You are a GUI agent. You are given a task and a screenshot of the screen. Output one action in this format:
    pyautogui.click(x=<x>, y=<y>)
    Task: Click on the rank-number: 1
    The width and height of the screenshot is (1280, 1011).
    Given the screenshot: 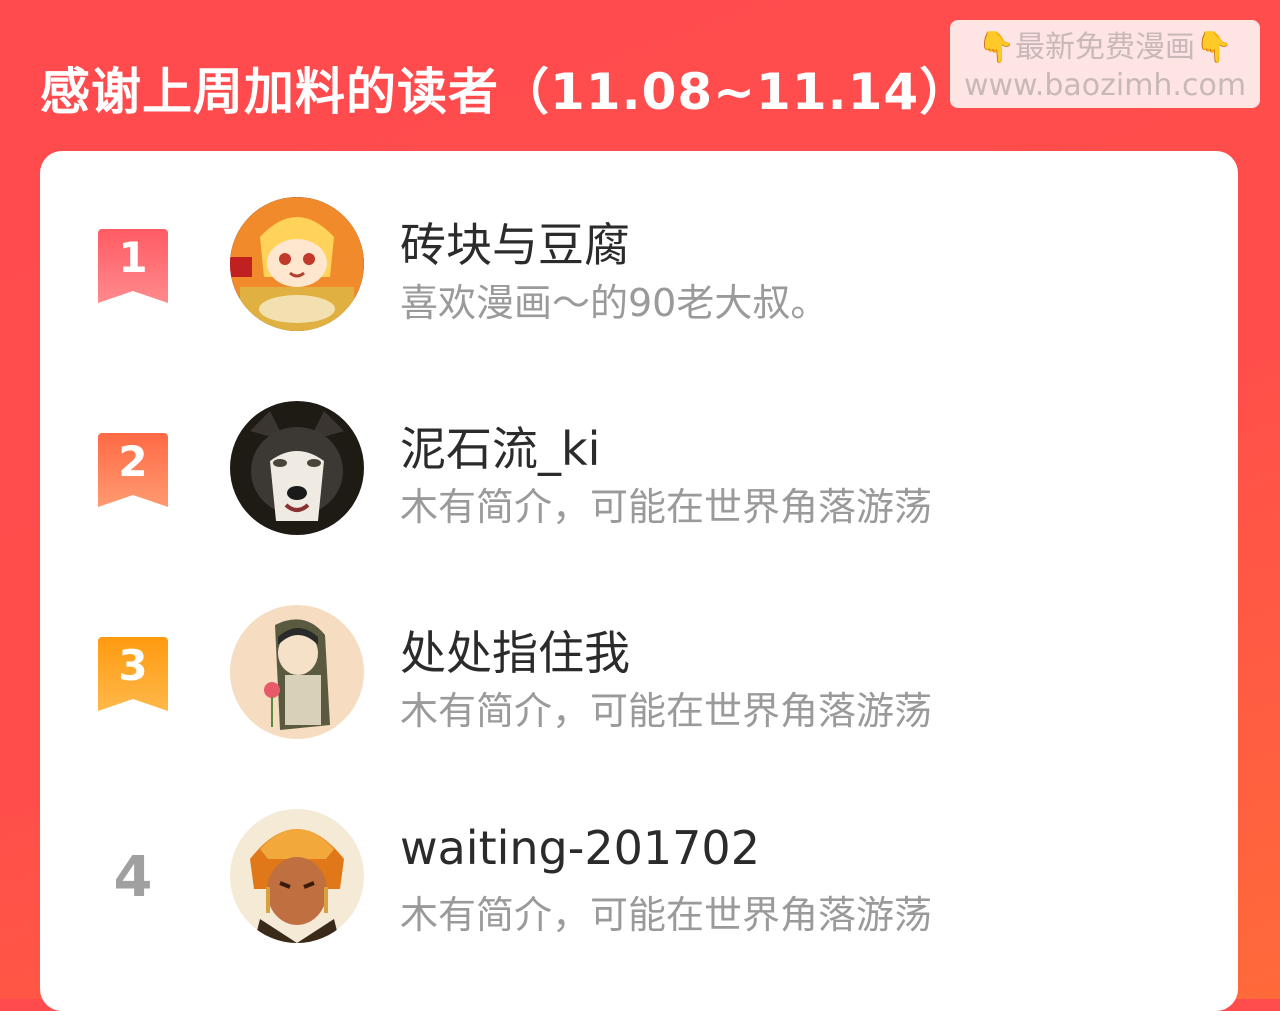 What is the action you would take?
    pyautogui.click(x=133, y=257)
    